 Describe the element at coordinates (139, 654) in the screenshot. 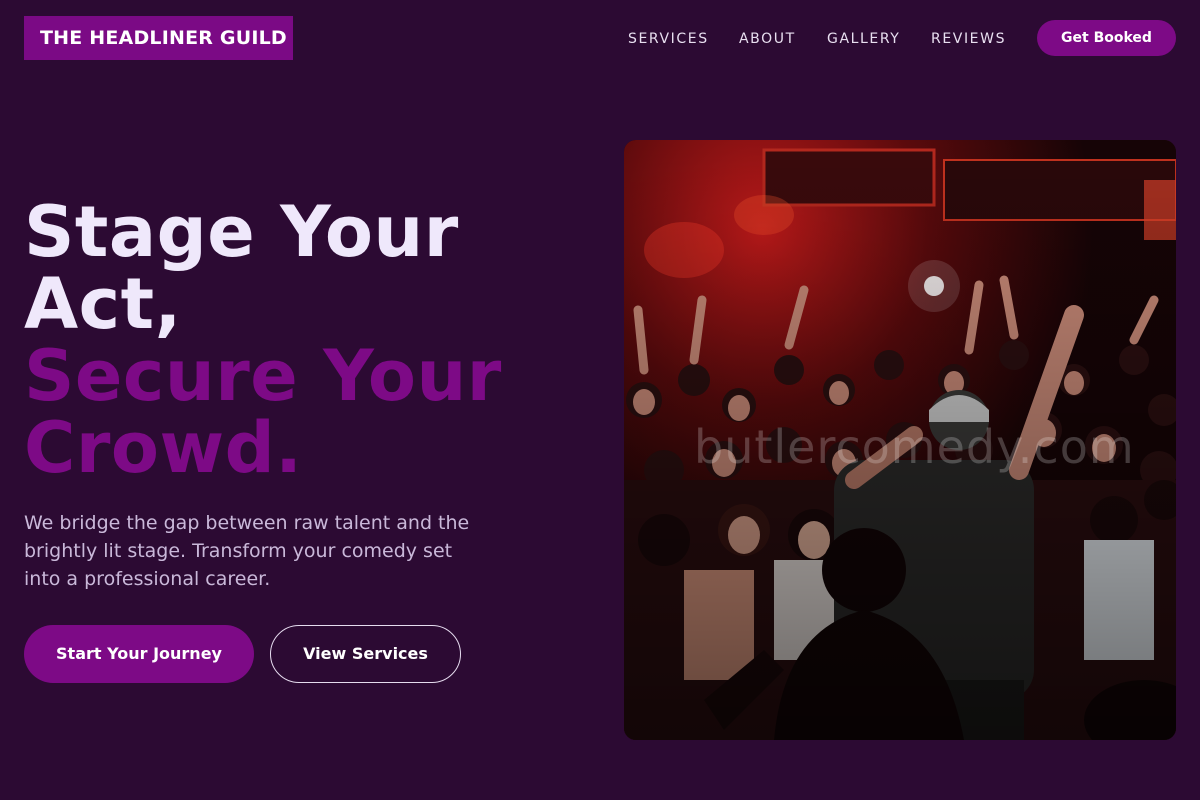

I see `start-journey-button: Start Your Journey` at that location.